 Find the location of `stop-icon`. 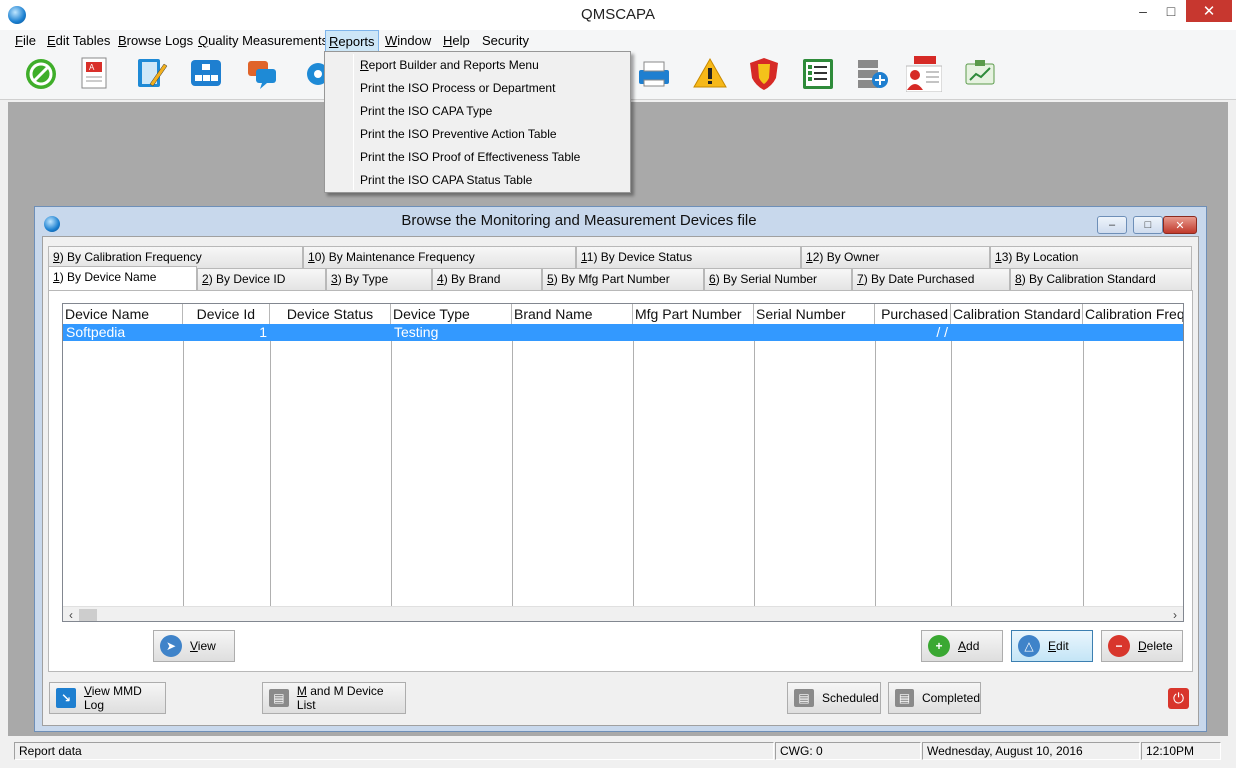

stop-icon is located at coordinates (42, 74).